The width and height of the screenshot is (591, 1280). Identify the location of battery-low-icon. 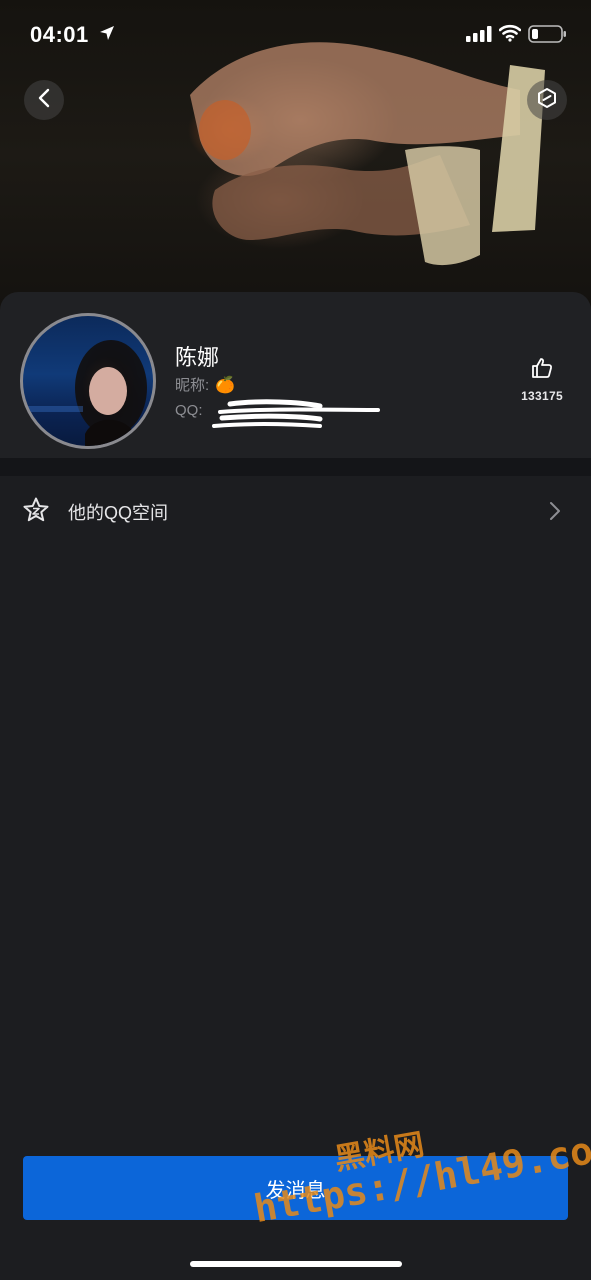
(548, 36).